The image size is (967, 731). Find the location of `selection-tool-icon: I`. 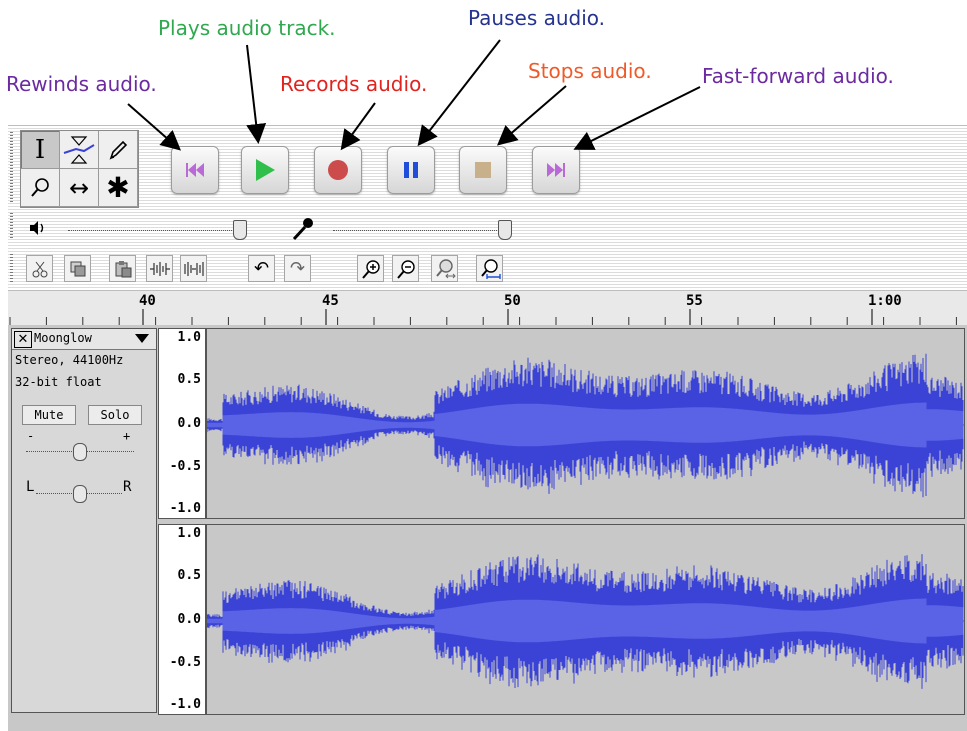

selection-tool-icon: I is located at coordinates (40, 149).